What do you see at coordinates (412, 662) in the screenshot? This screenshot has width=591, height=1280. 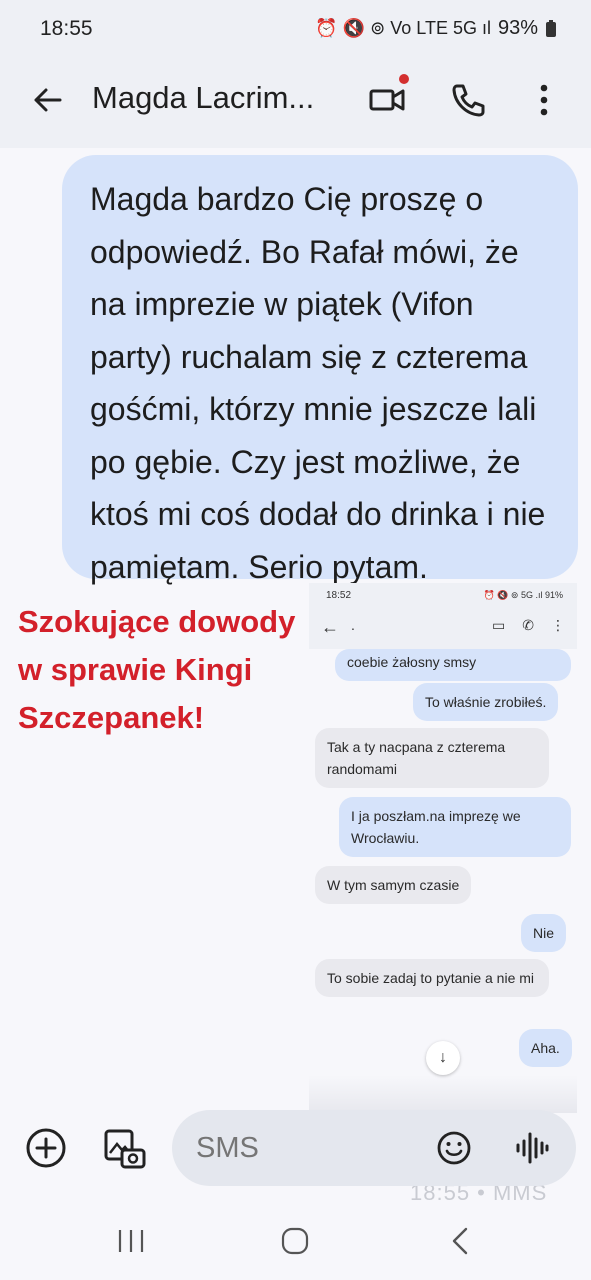 I see `embedded-message-text: coebie żałosny smsy` at bounding box center [412, 662].